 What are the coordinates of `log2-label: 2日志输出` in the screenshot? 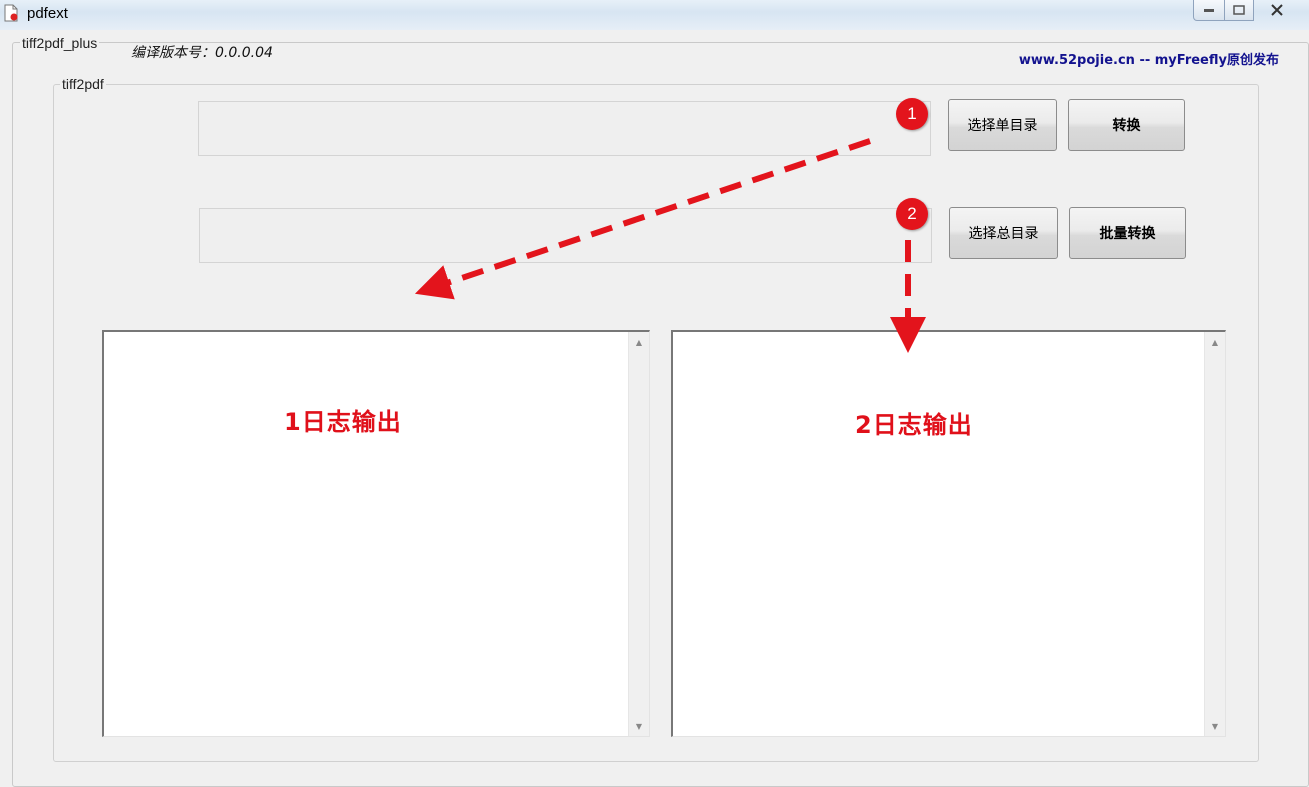 It's located at (914, 425).